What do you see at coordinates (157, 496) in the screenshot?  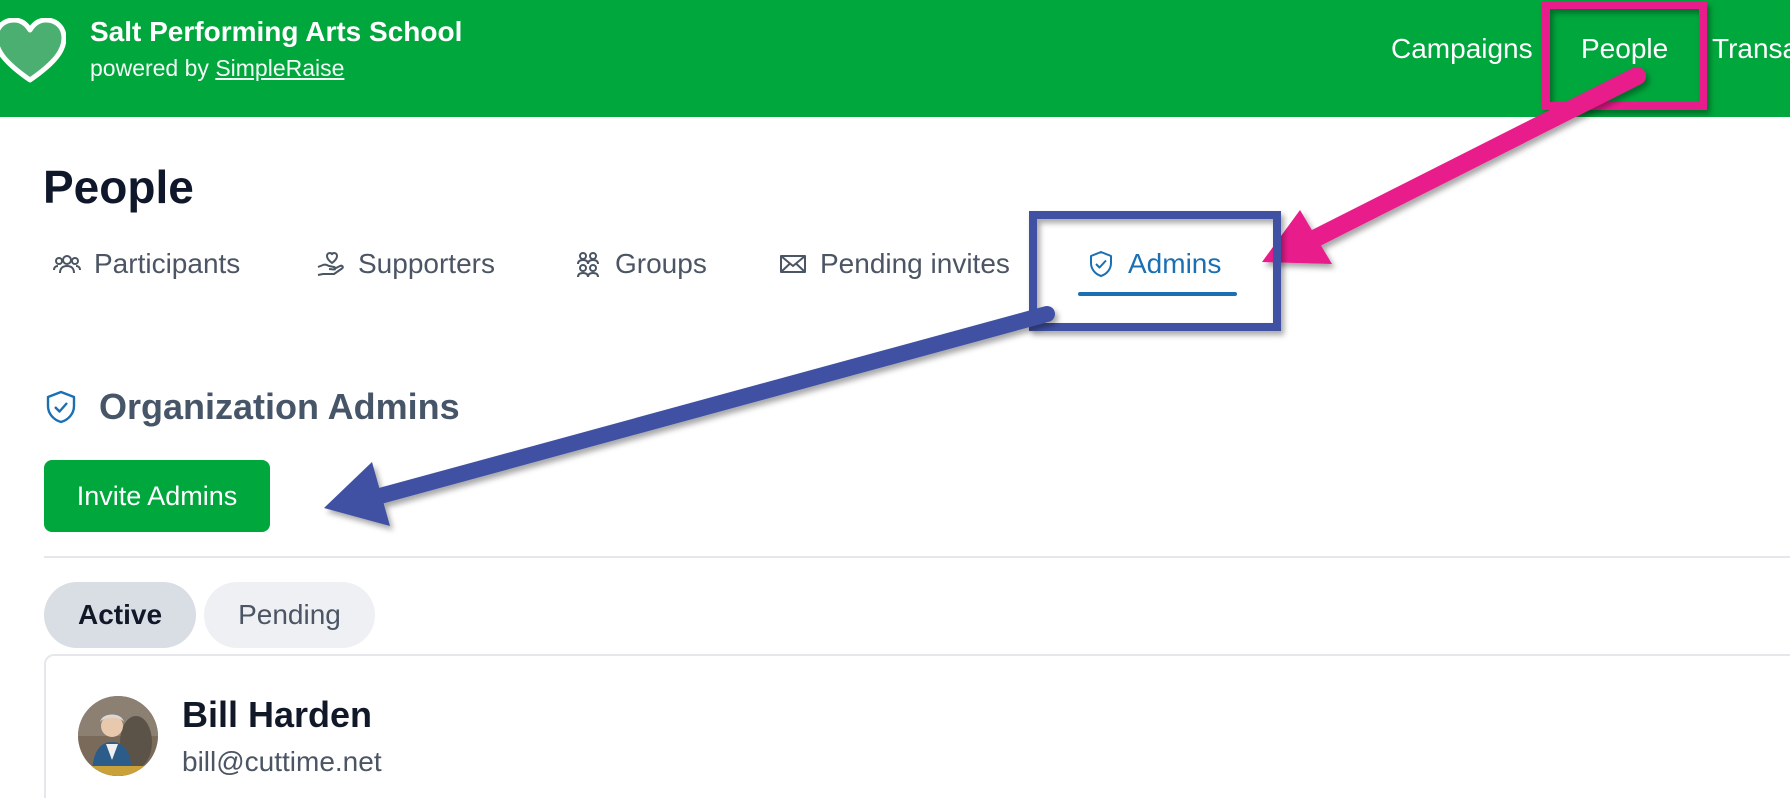 I see `invite-admins-button: Invite Admins` at bounding box center [157, 496].